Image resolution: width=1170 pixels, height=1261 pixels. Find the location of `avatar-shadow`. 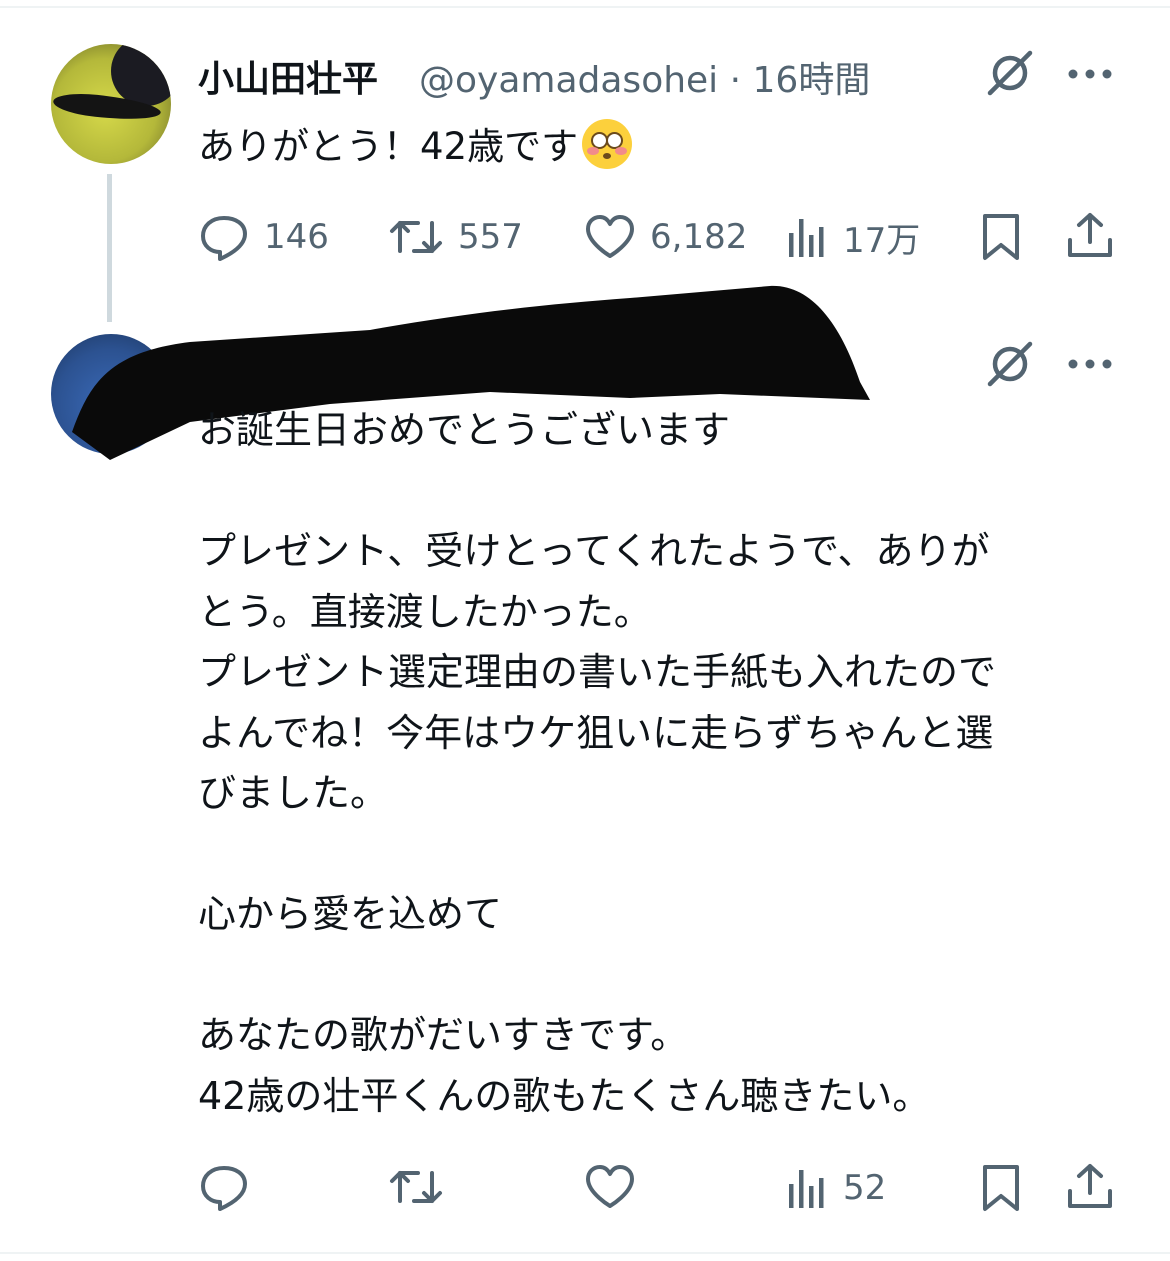

avatar-shadow is located at coordinates (141, 75).